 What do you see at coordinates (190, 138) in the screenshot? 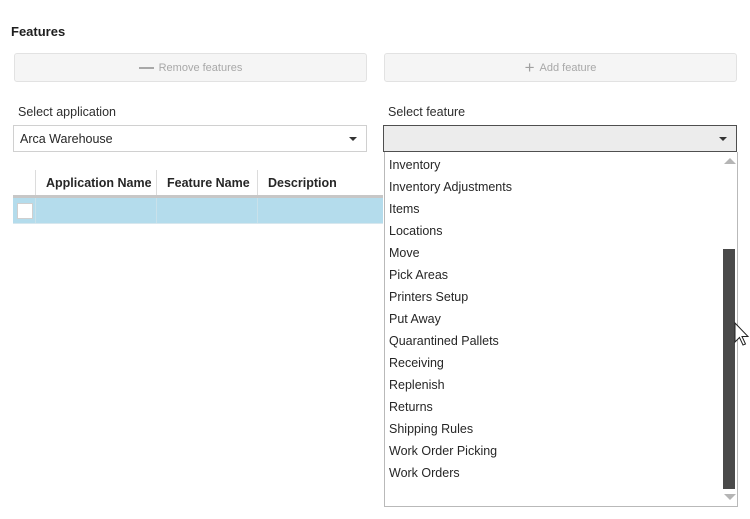
I see `application-select: Arca Warehouse` at bounding box center [190, 138].